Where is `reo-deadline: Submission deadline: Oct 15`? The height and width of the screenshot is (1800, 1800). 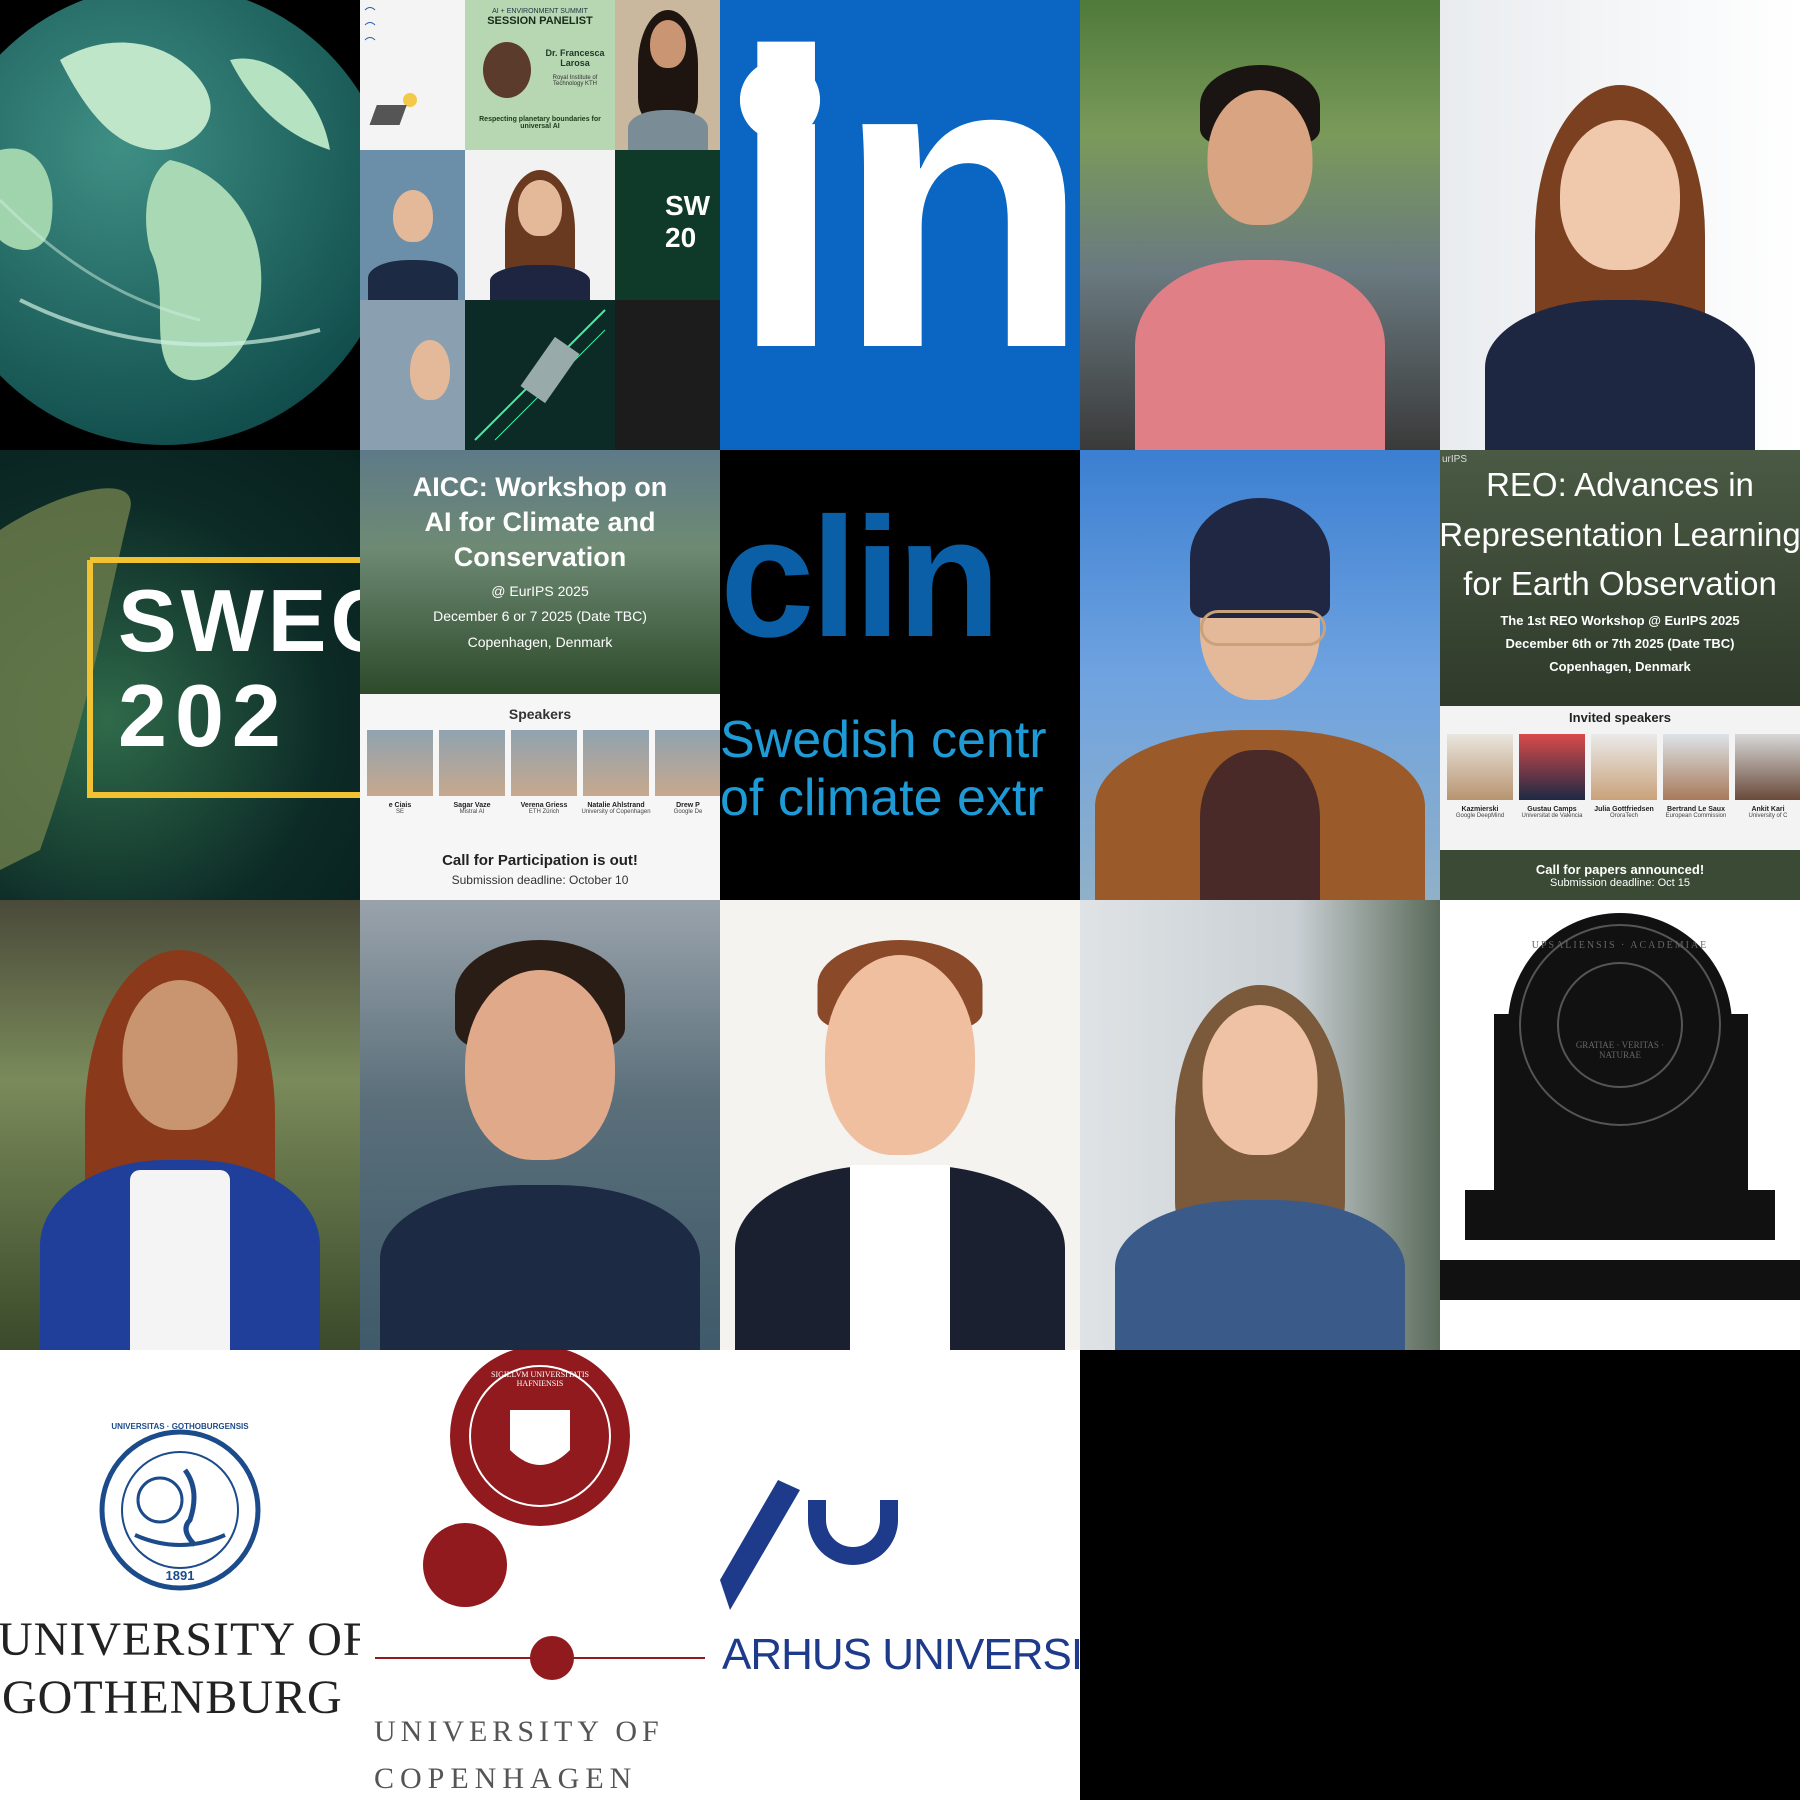
reo-deadline: Submission deadline: Oct 15 is located at coordinates (1620, 883).